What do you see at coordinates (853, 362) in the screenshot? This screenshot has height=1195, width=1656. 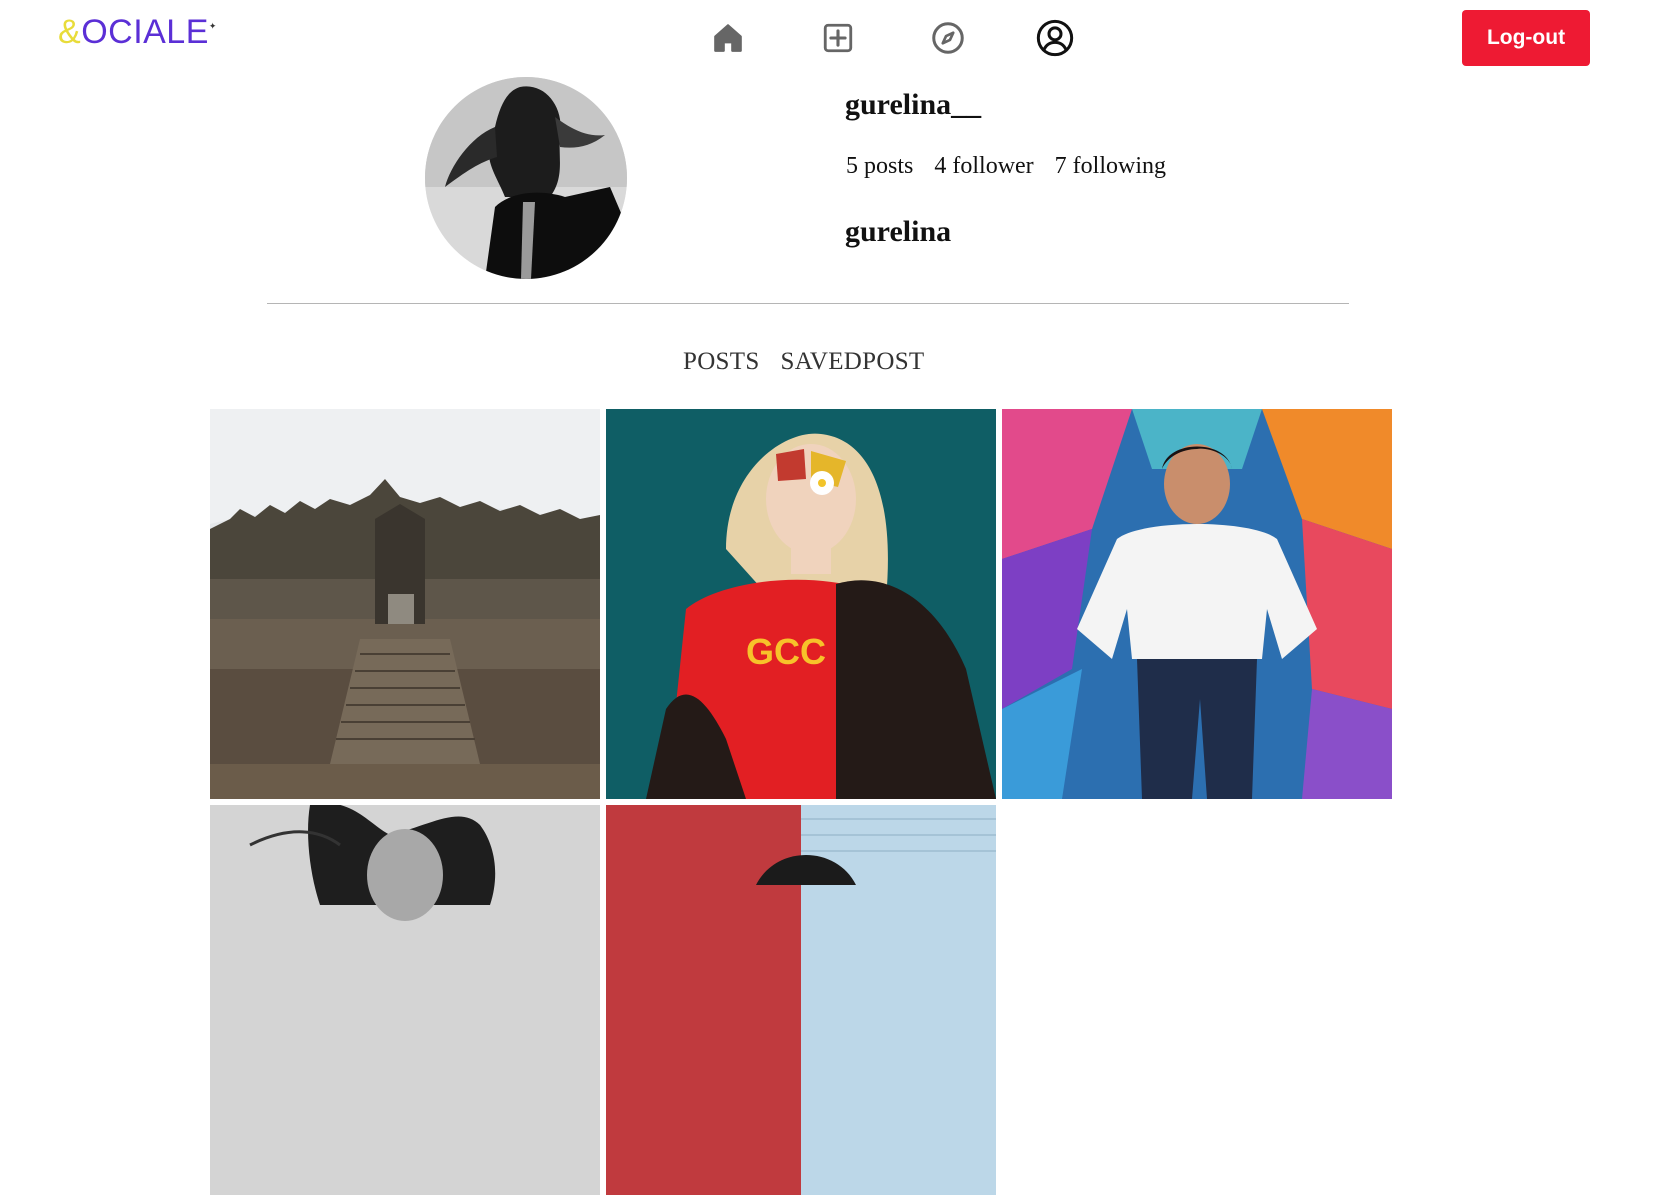 I see `tab-savedpost: SAVEDPOST` at bounding box center [853, 362].